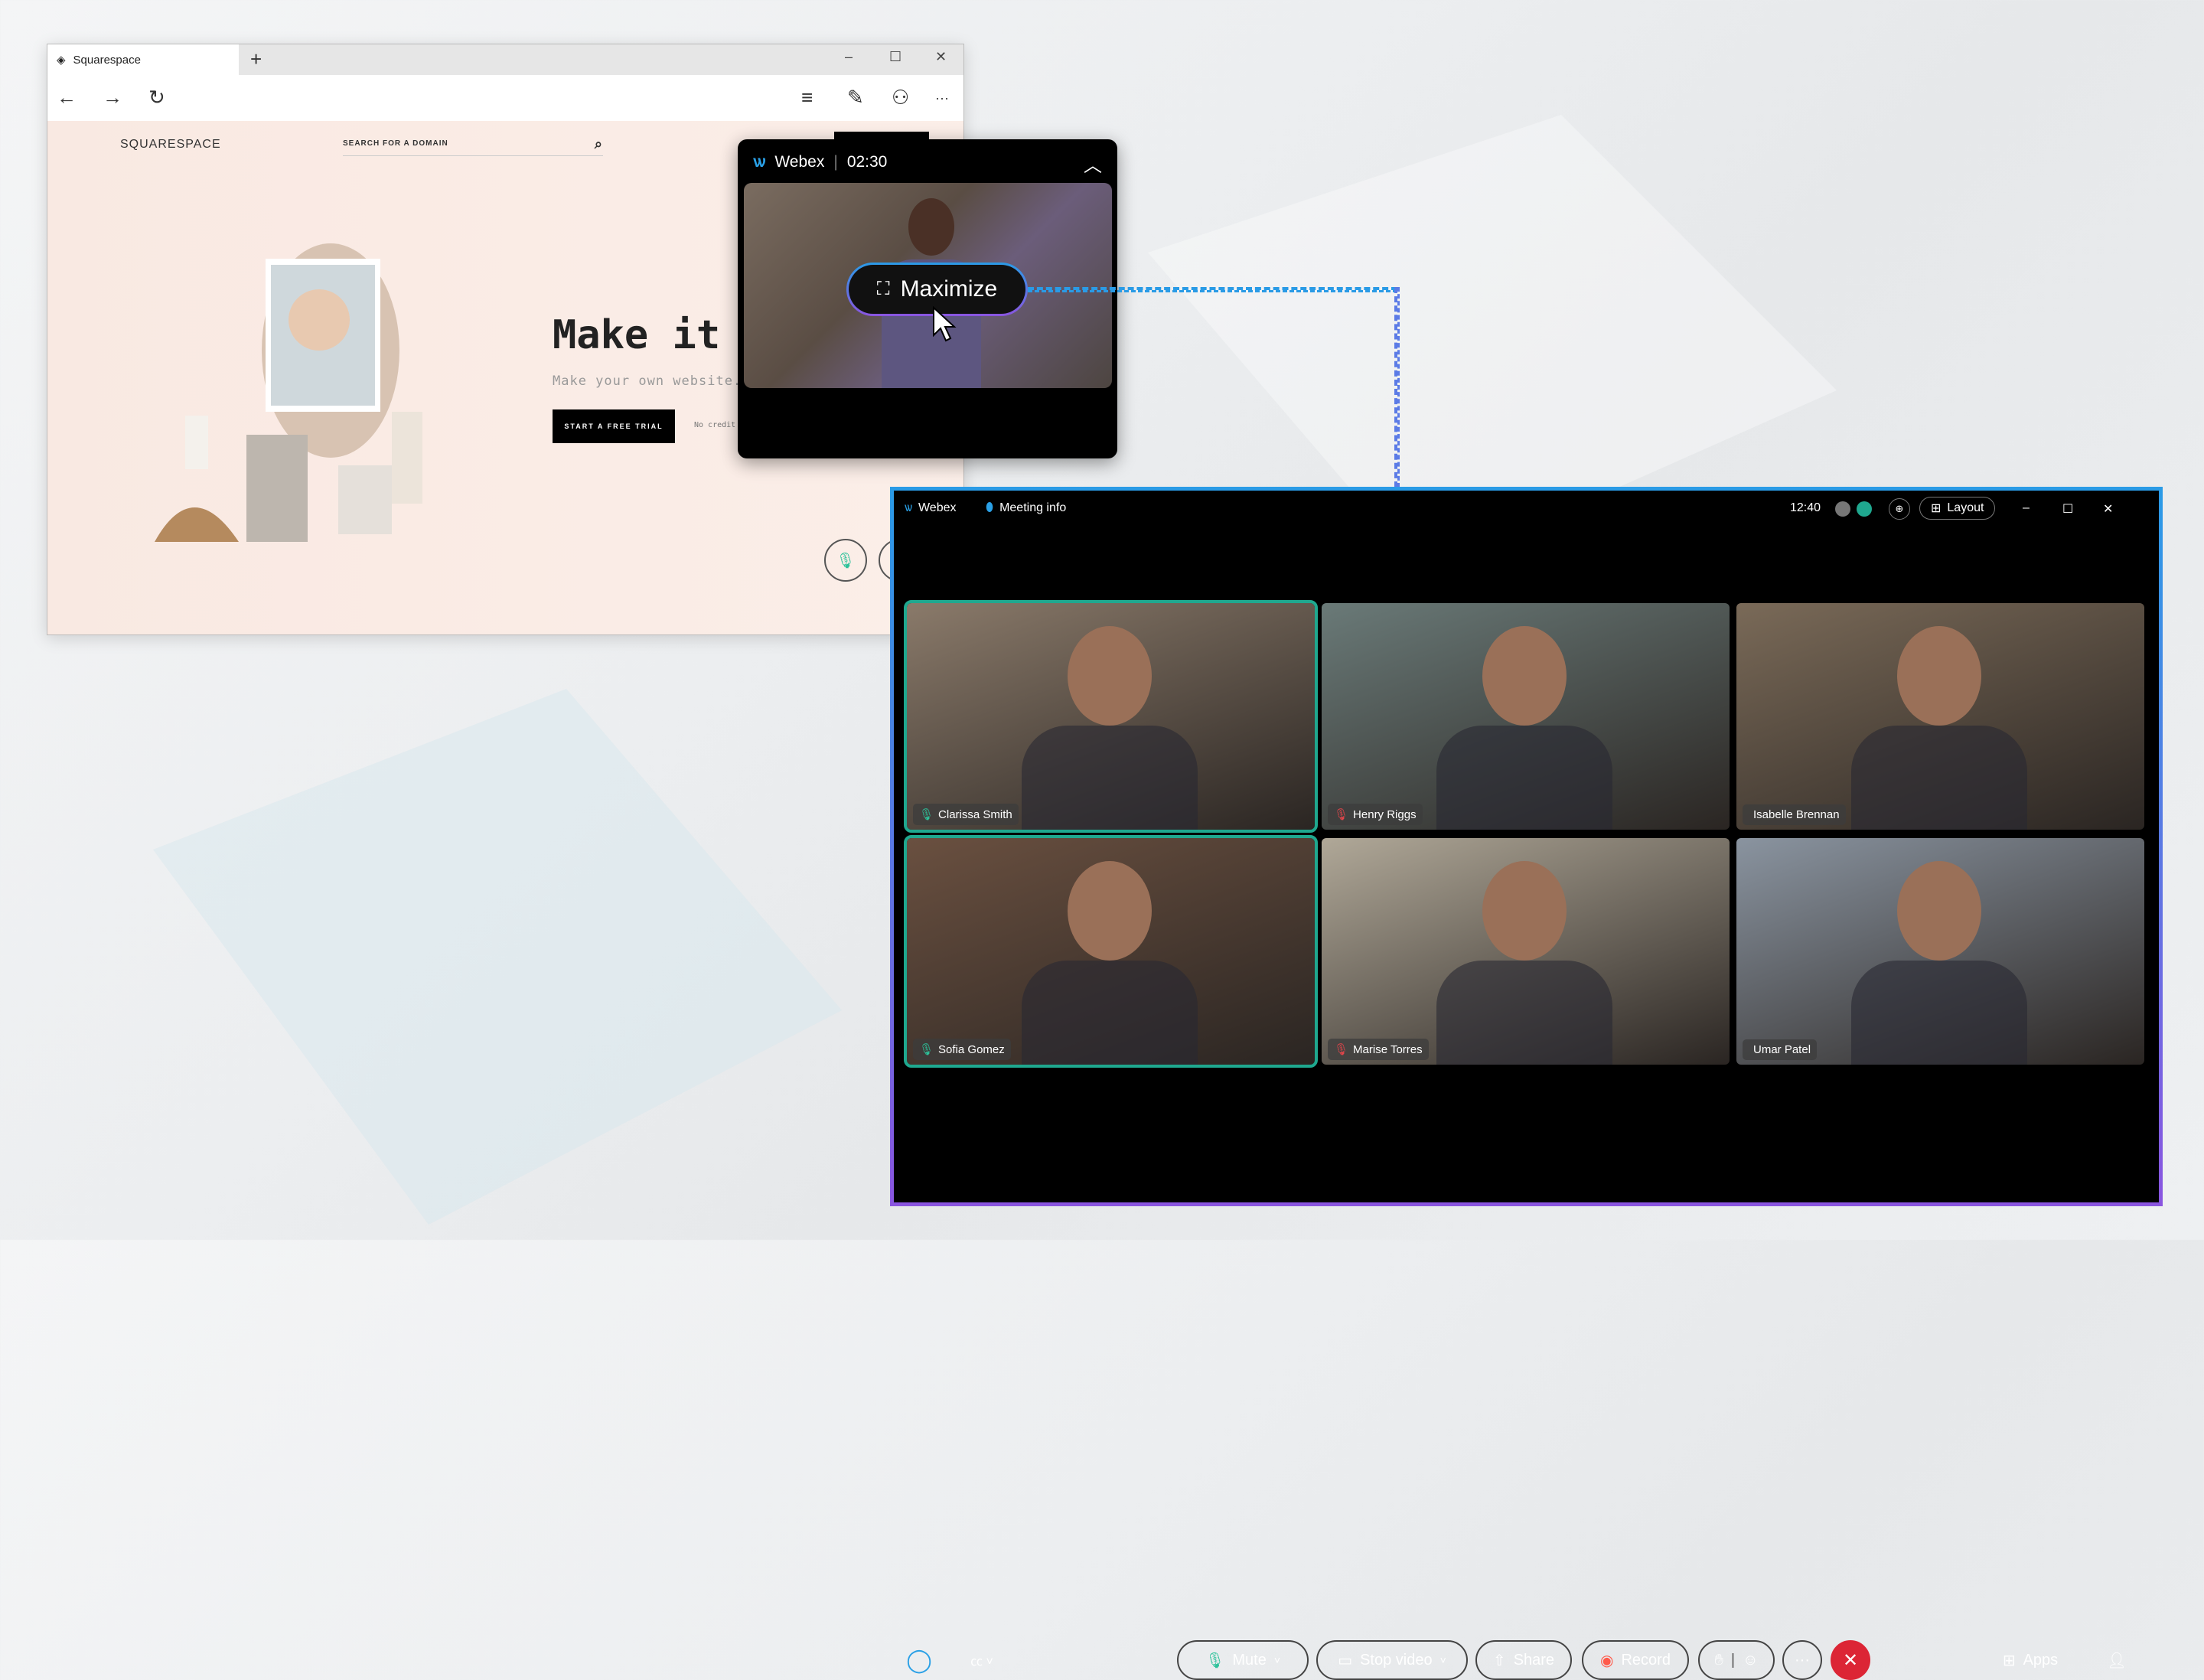  Describe the element at coordinates (1026, 508) in the screenshot. I see `meeting-info-button: ⬮ Meeting info` at that location.